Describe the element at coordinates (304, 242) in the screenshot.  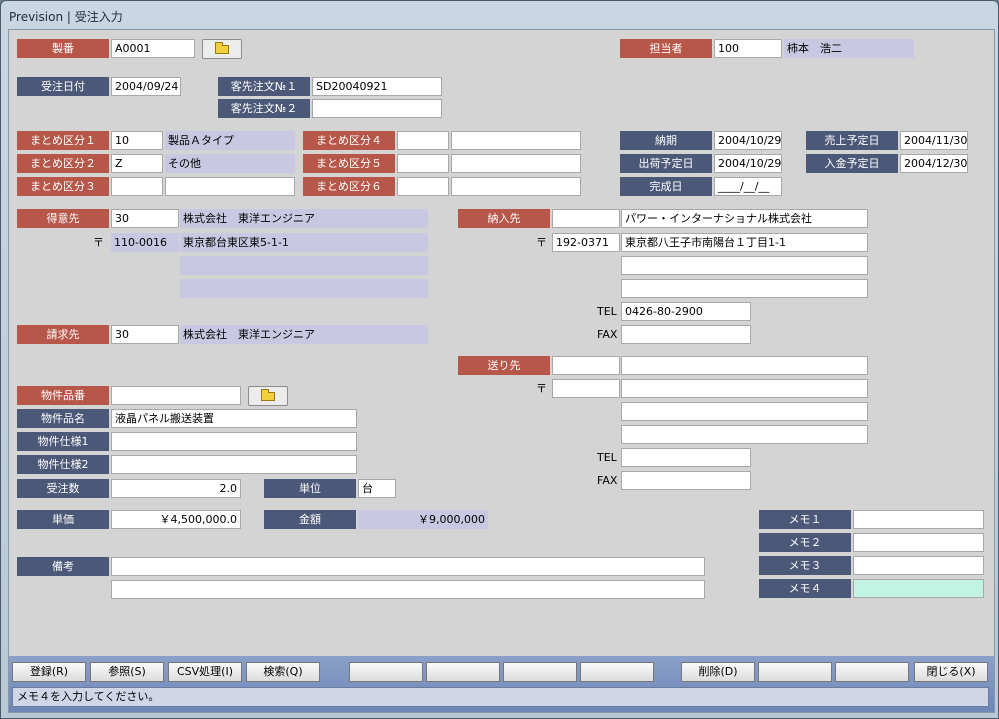
I see `customer-address1: 東京都台東区東5-1-1` at that location.